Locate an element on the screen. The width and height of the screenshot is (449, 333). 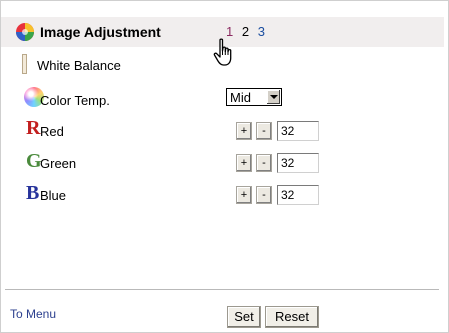
page-title: Image Adjustment is located at coordinates (100, 32).